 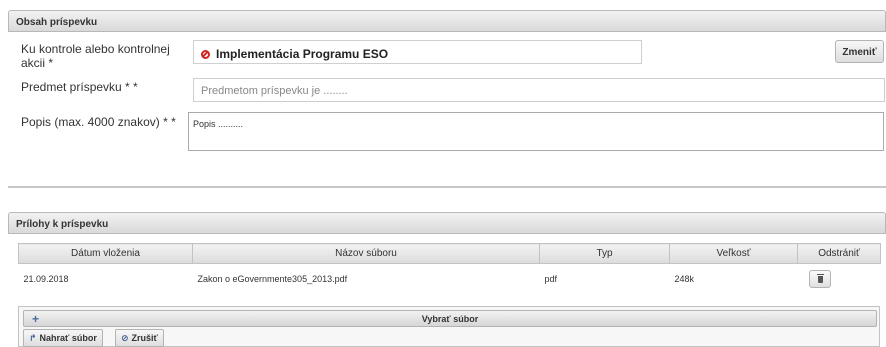 What do you see at coordinates (733, 253) in the screenshot?
I see `column-header-size: Veľkosť` at bounding box center [733, 253].